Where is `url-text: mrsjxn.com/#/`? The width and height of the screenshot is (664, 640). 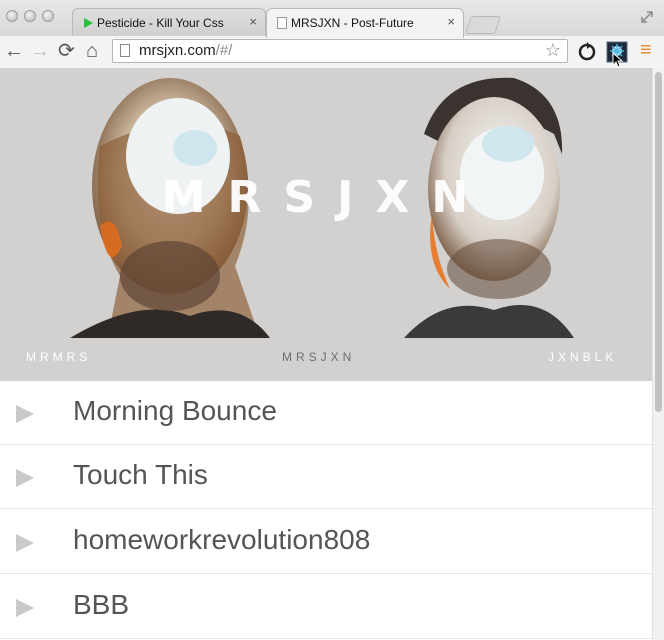
url-text: mrsjxn.com/#/ is located at coordinates (186, 50).